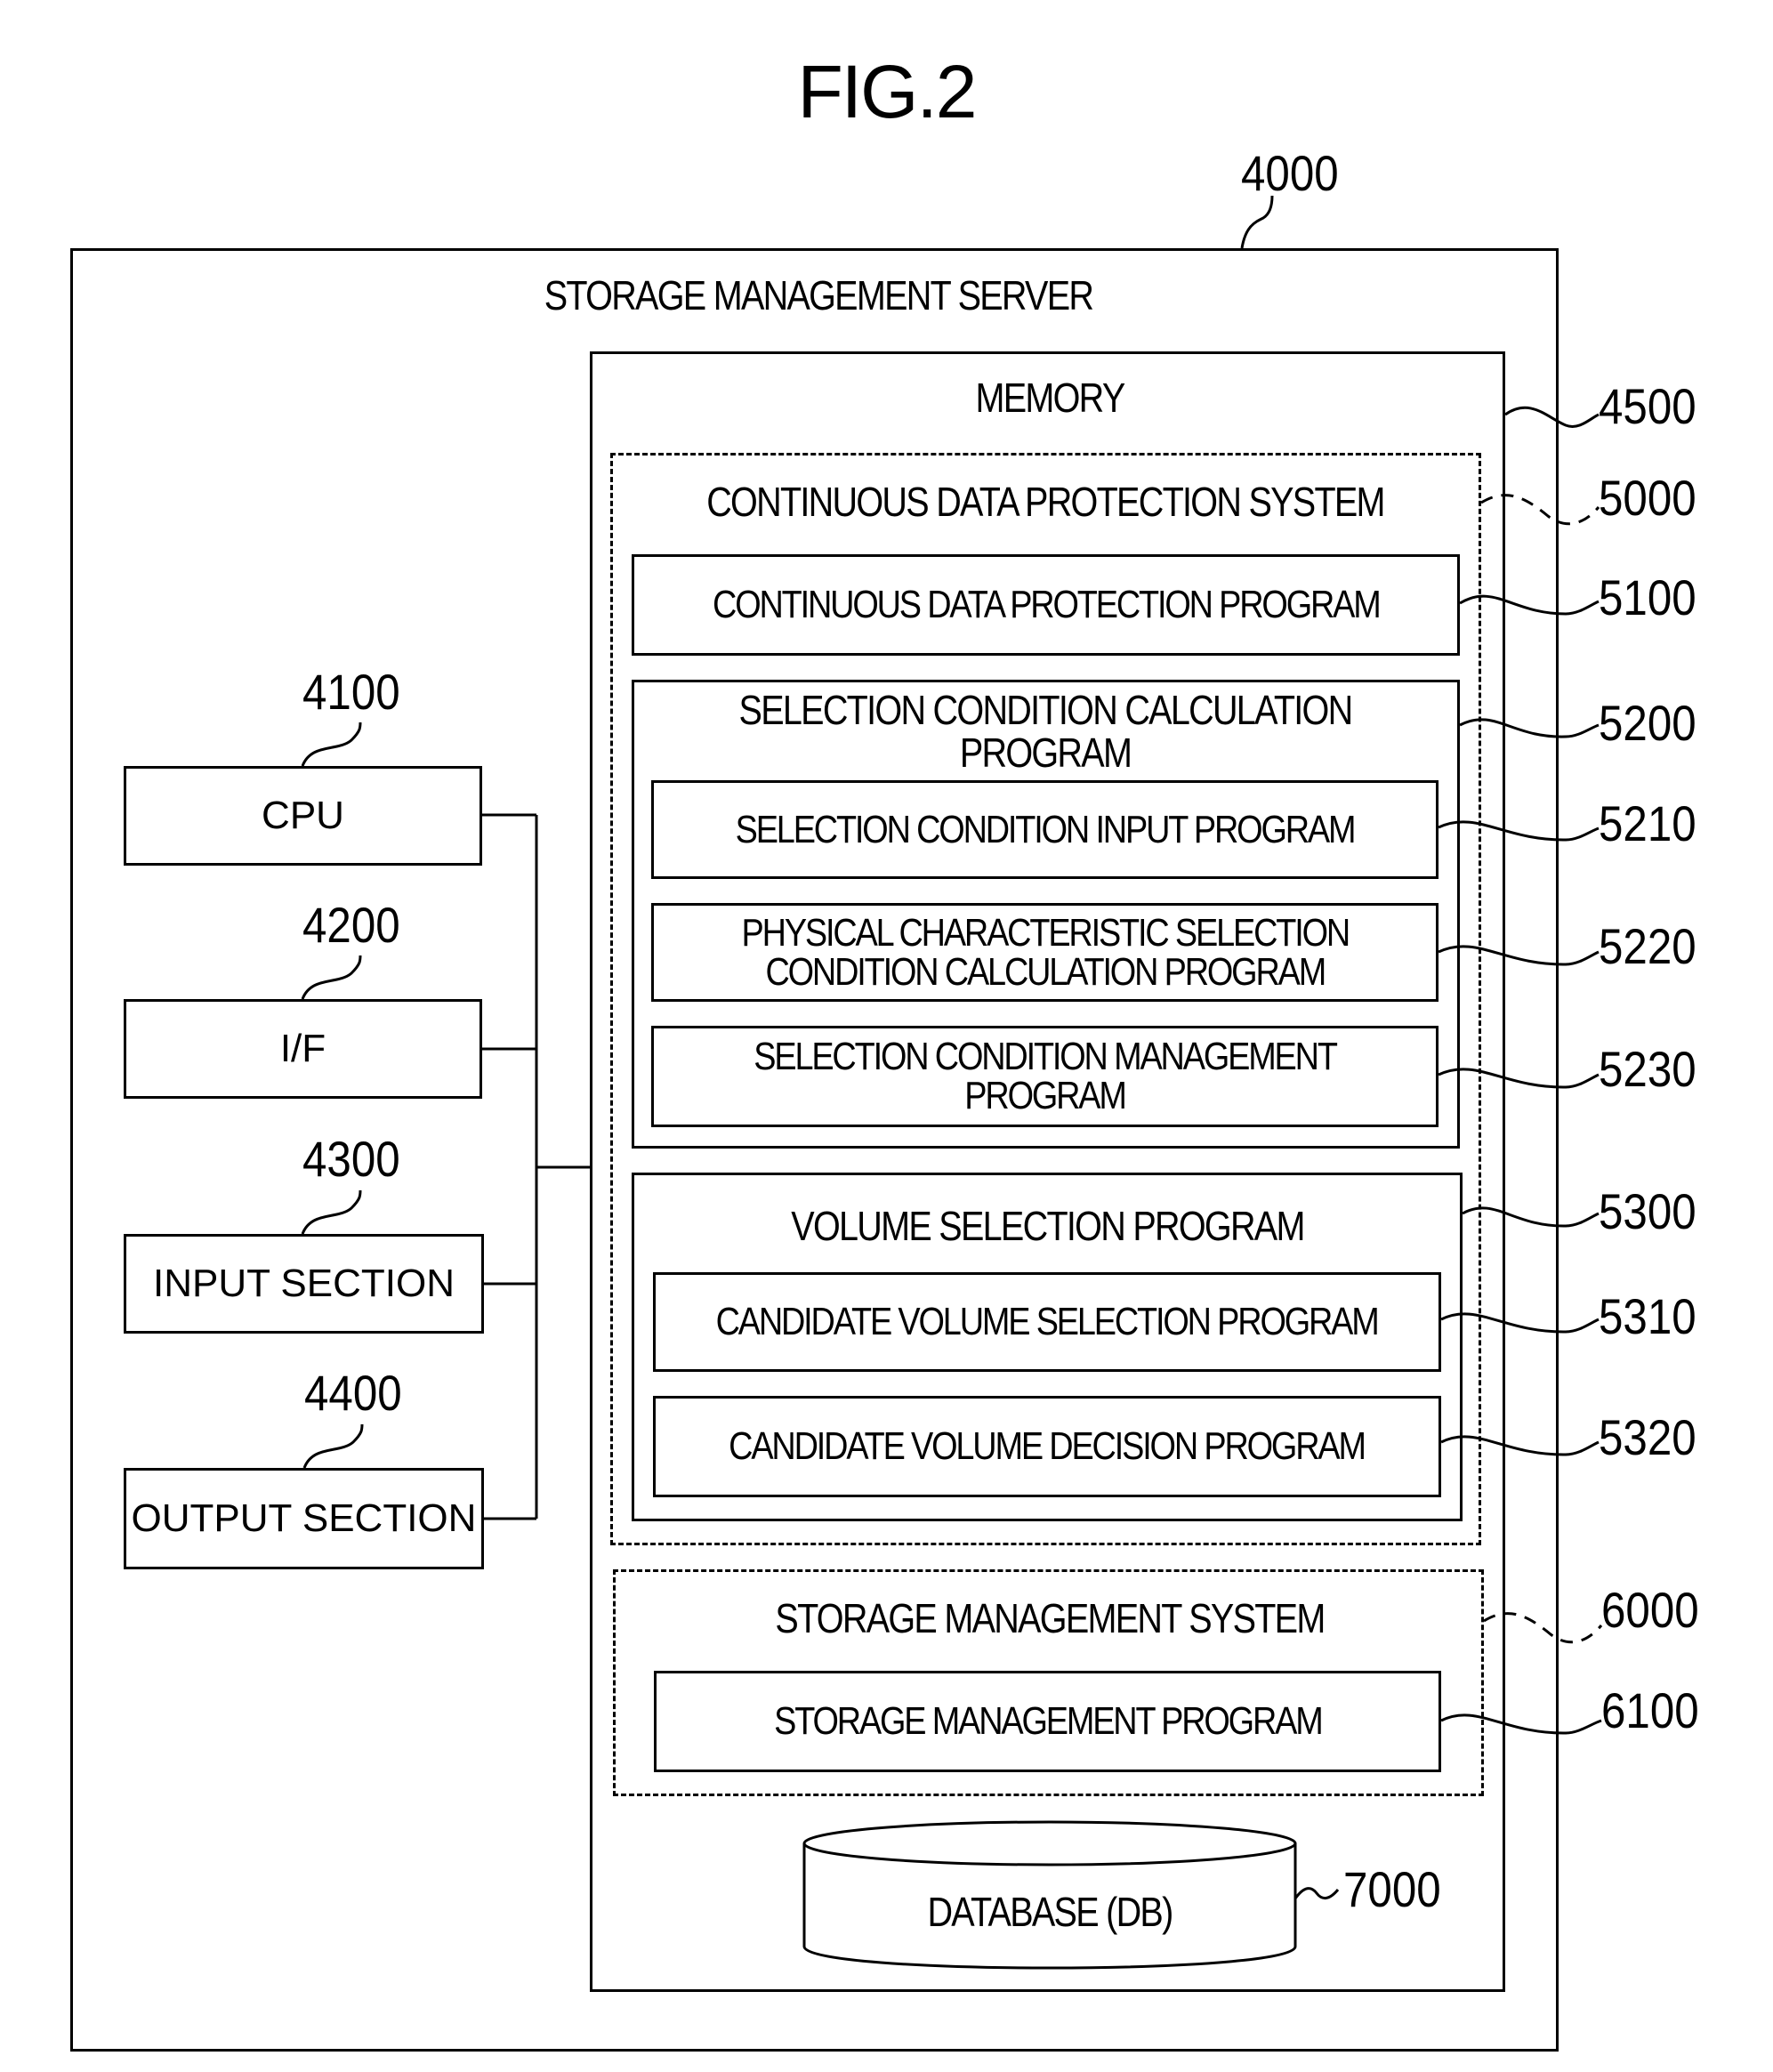 The image size is (1773, 2072). Describe the element at coordinates (1049, 1843) in the screenshot. I see `database-top` at that location.